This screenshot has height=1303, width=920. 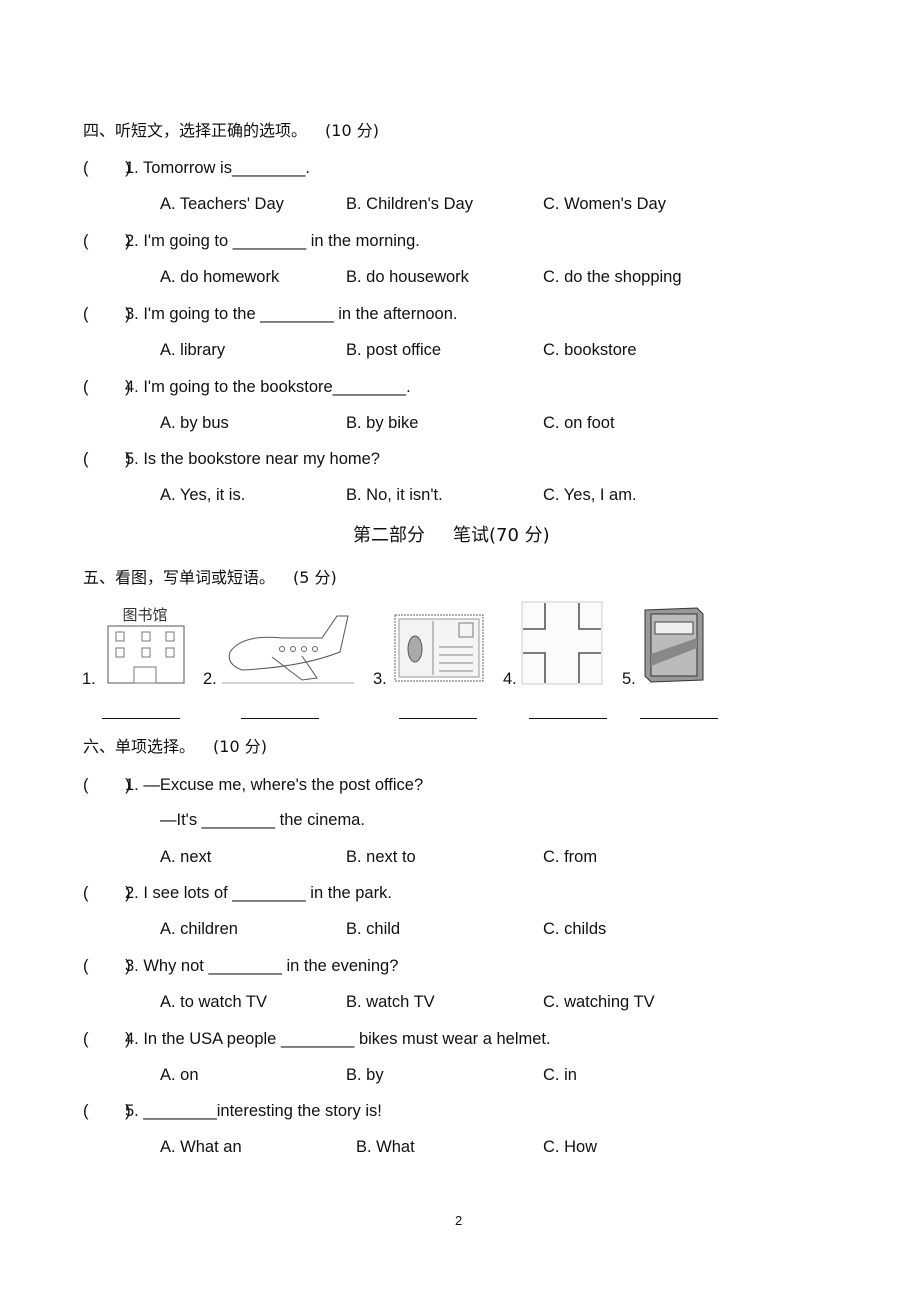 I want to click on page-number: 2, so click(x=459, y=1220).